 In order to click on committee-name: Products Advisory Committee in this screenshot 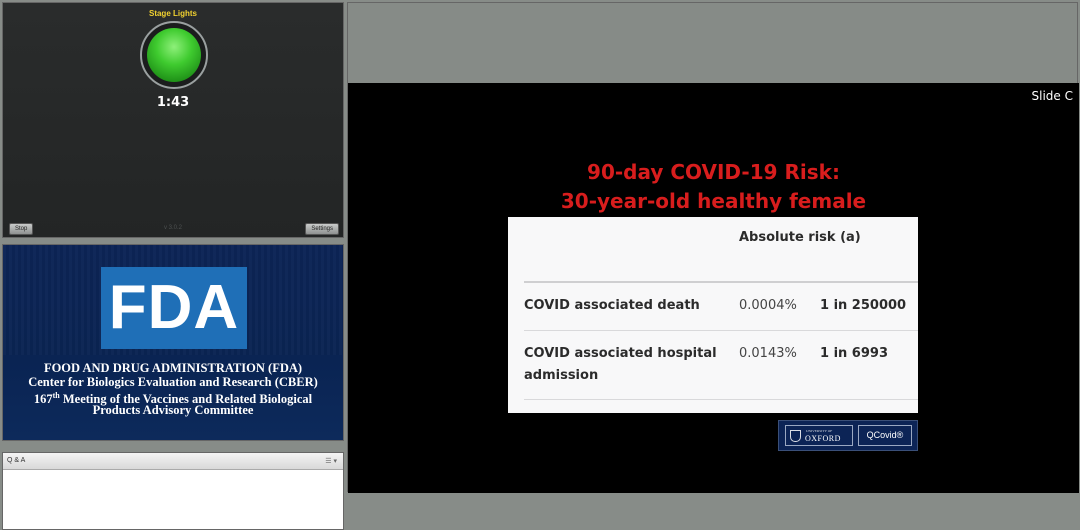, I will do `click(173, 410)`.